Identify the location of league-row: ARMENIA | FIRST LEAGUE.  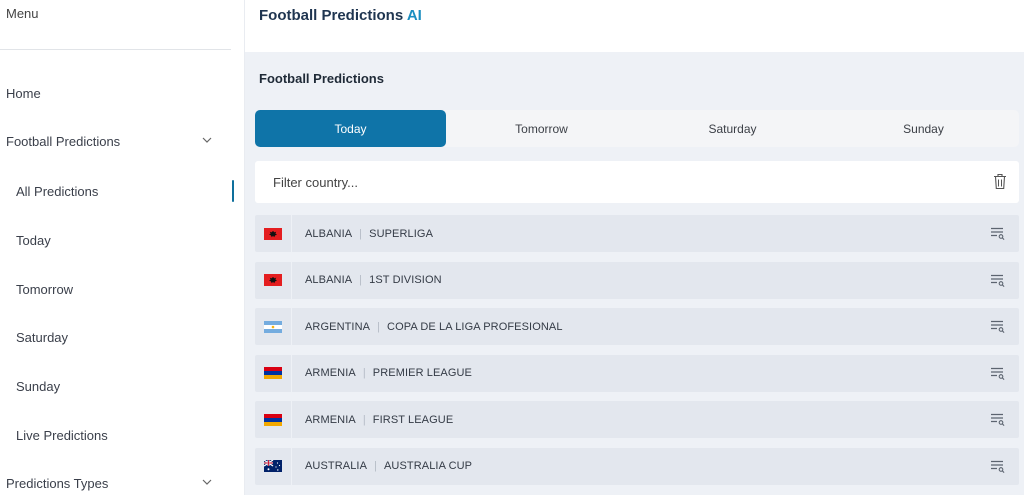
(637, 420).